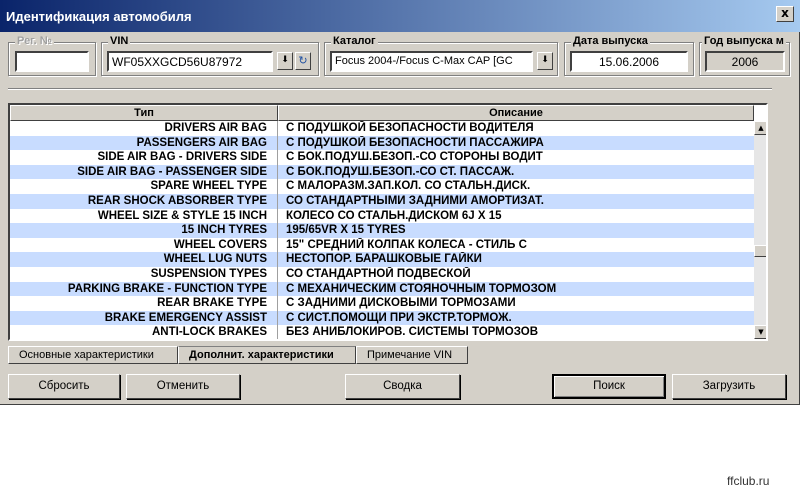 This screenshot has height=500, width=800. What do you see at coordinates (421, 288) in the screenshot?
I see `cell-description: С МЕХАНИЧЕСКИМ СТОЯНОЧНЫМ ТОРМОЗОМ` at bounding box center [421, 288].